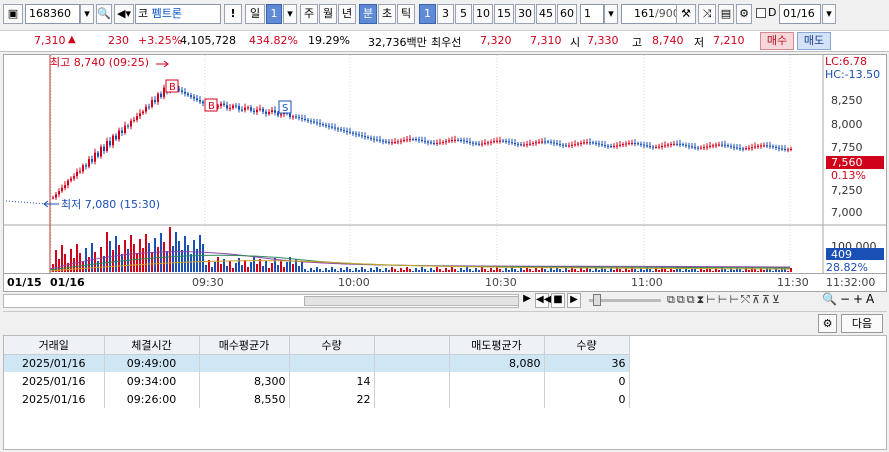 The width and height of the screenshot is (889, 452). What do you see at coordinates (592, 14) in the screenshot?
I see `interval-input: 1` at bounding box center [592, 14].